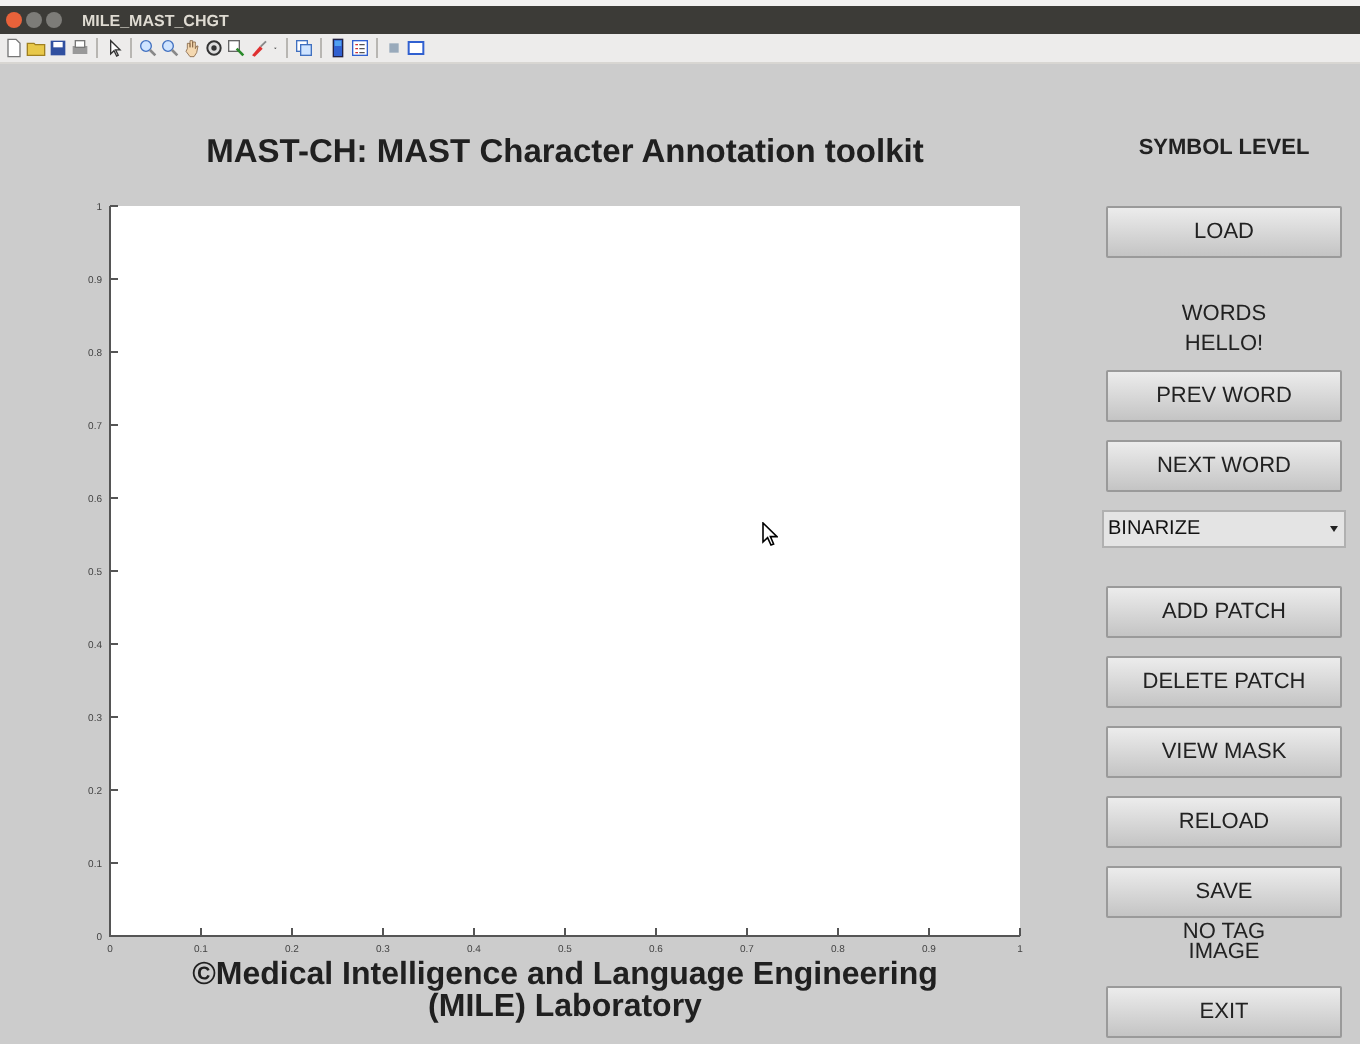 This screenshot has height=1044, width=1360. I want to click on action-button: RELOAD, so click(1224, 822).